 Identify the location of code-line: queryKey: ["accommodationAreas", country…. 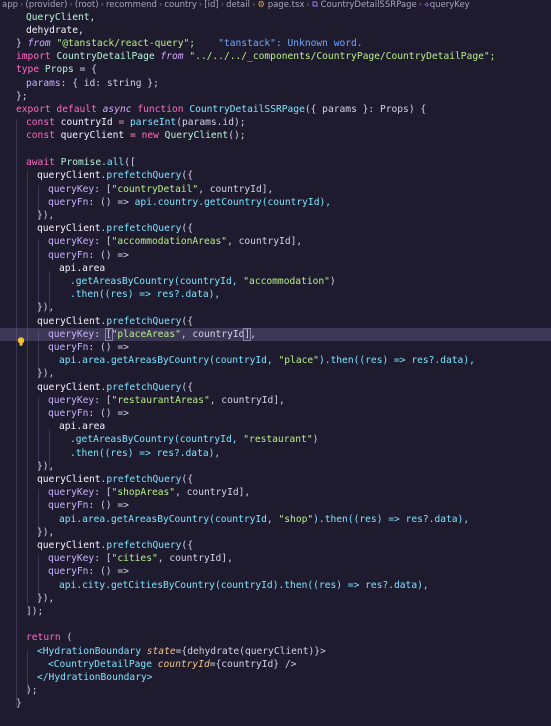
(275, 241).